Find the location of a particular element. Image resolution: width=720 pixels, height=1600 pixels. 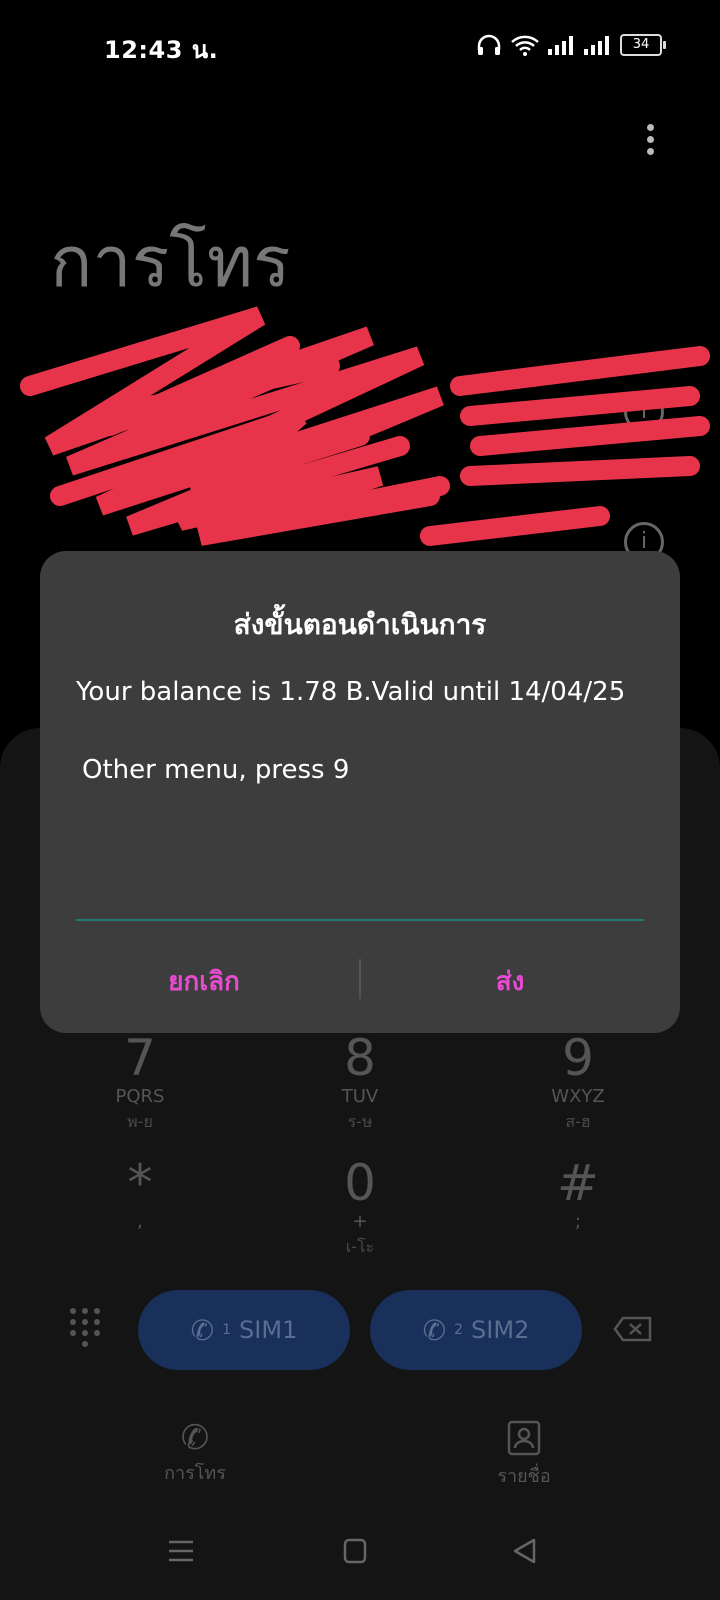

status-time: 12:43 น. is located at coordinates (161, 50).